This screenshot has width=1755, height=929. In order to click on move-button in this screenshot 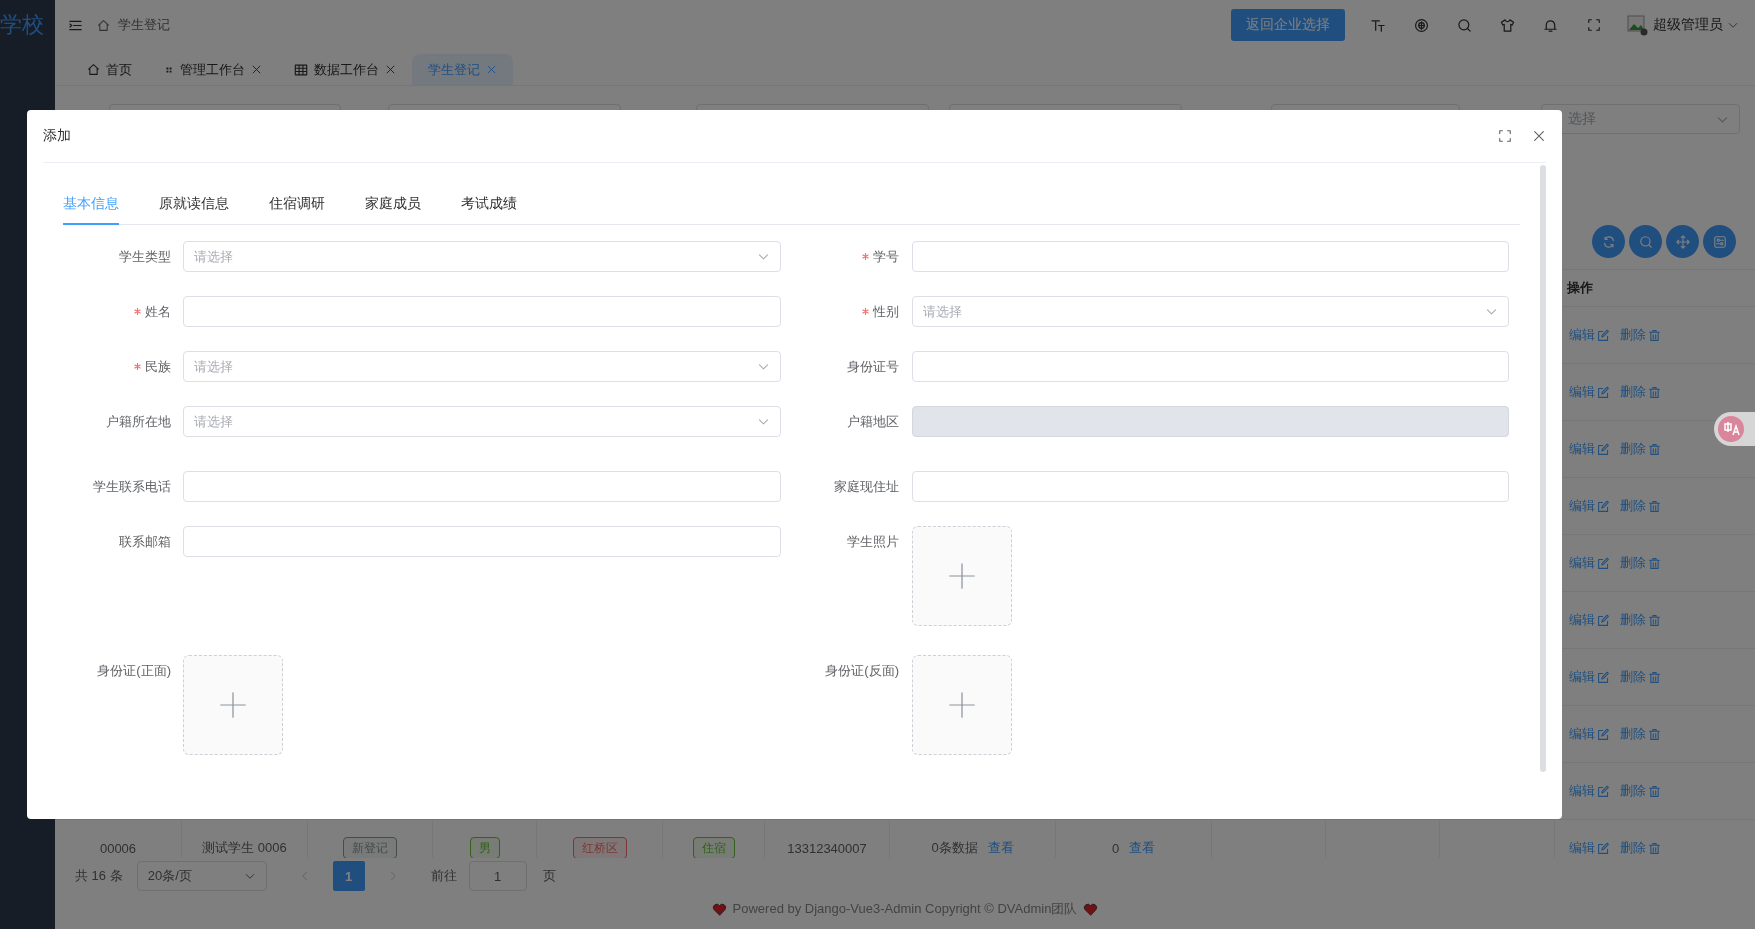, I will do `click(1682, 241)`.